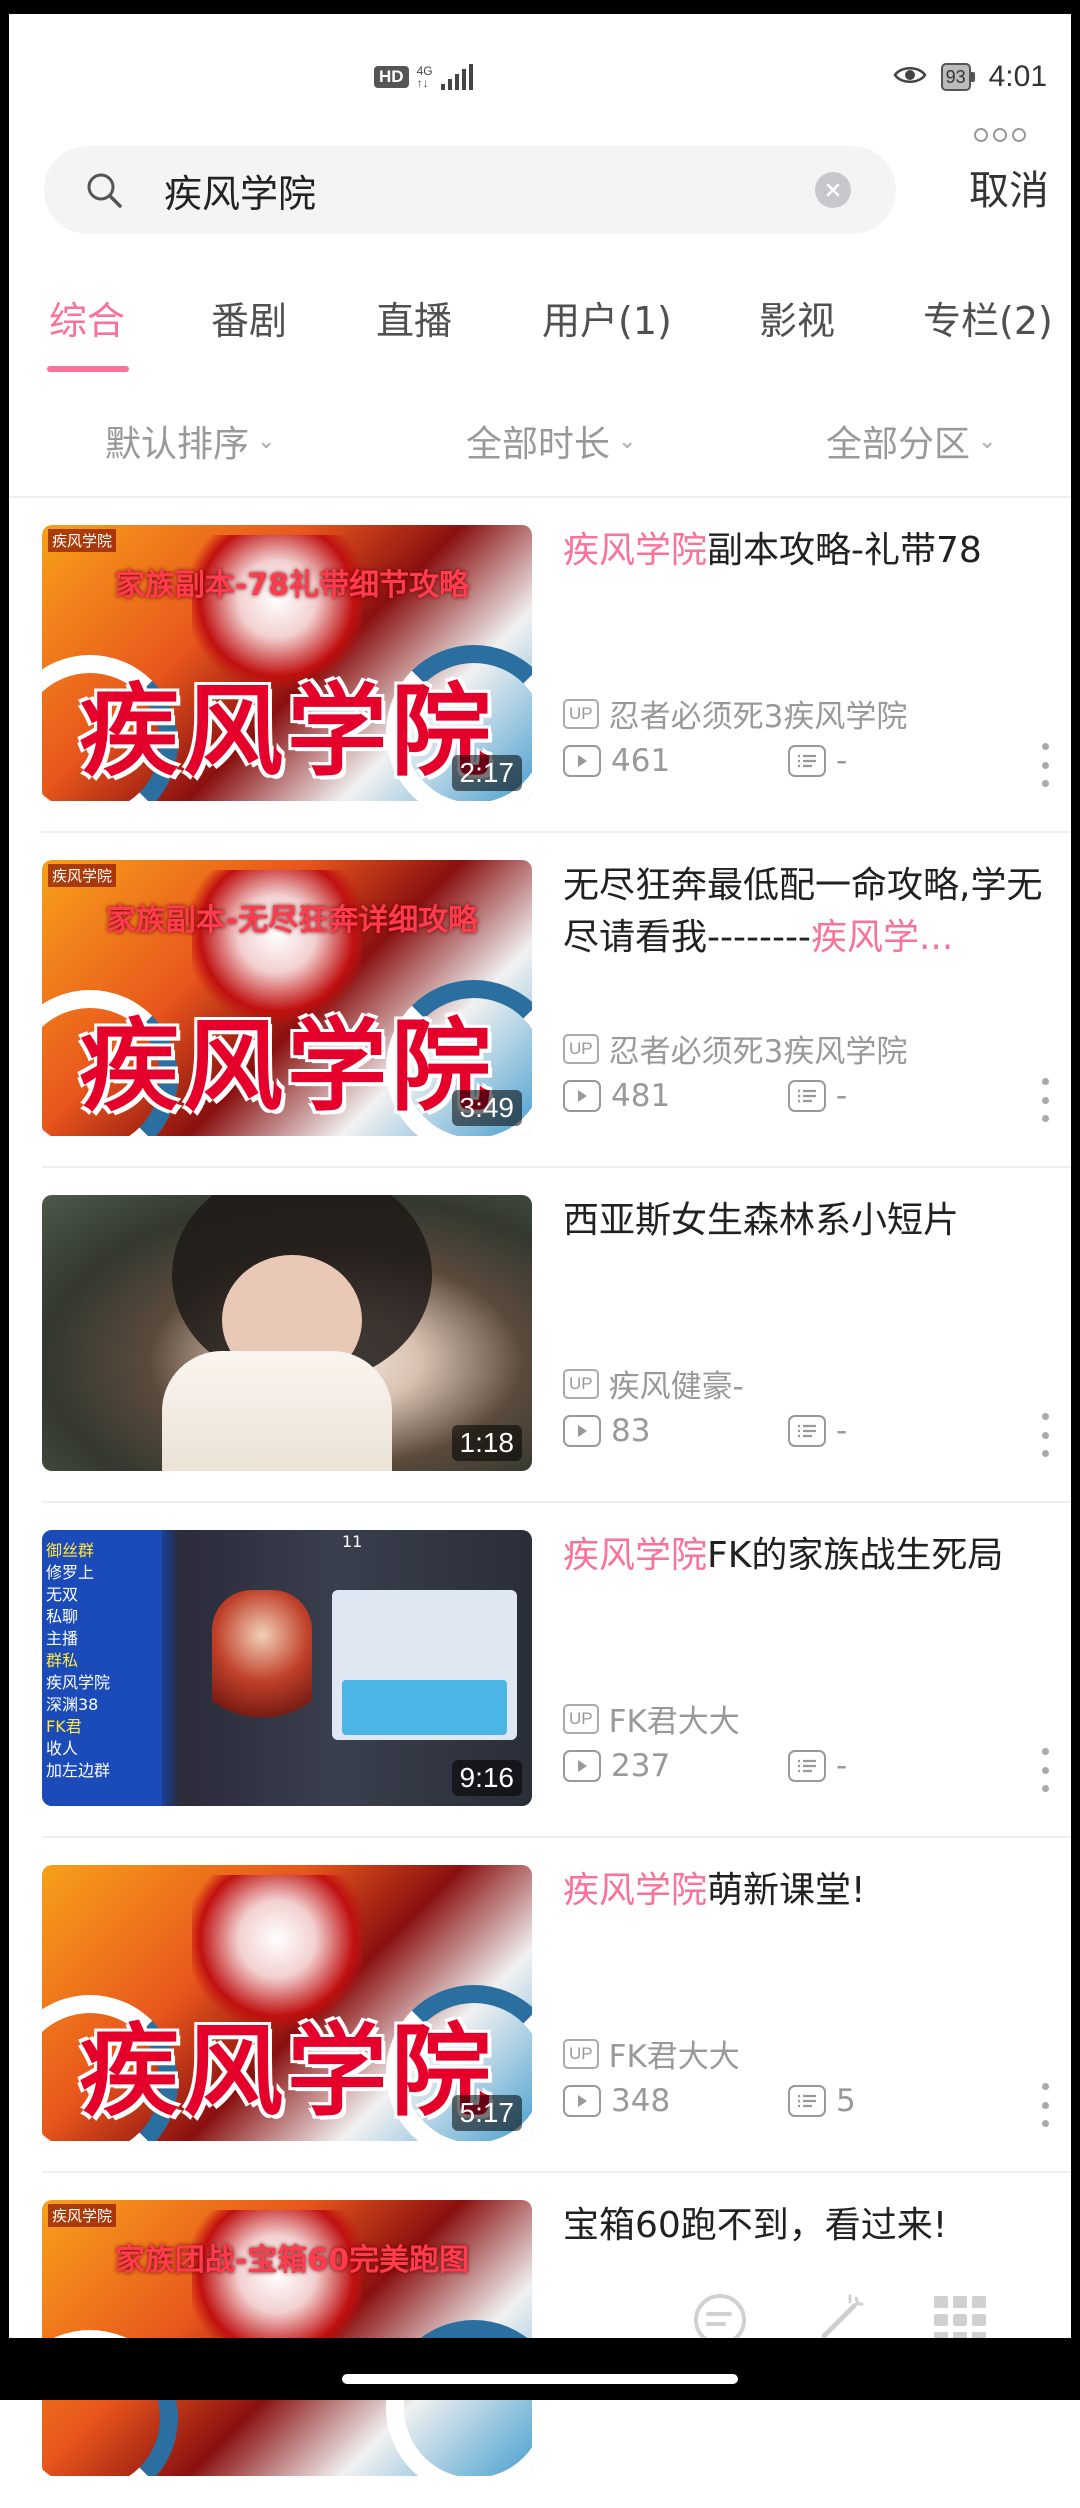 Image resolution: width=1080 pixels, height=2508 pixels. I want to click on thumb-side-line: 加左边群, so click(78, 1770).